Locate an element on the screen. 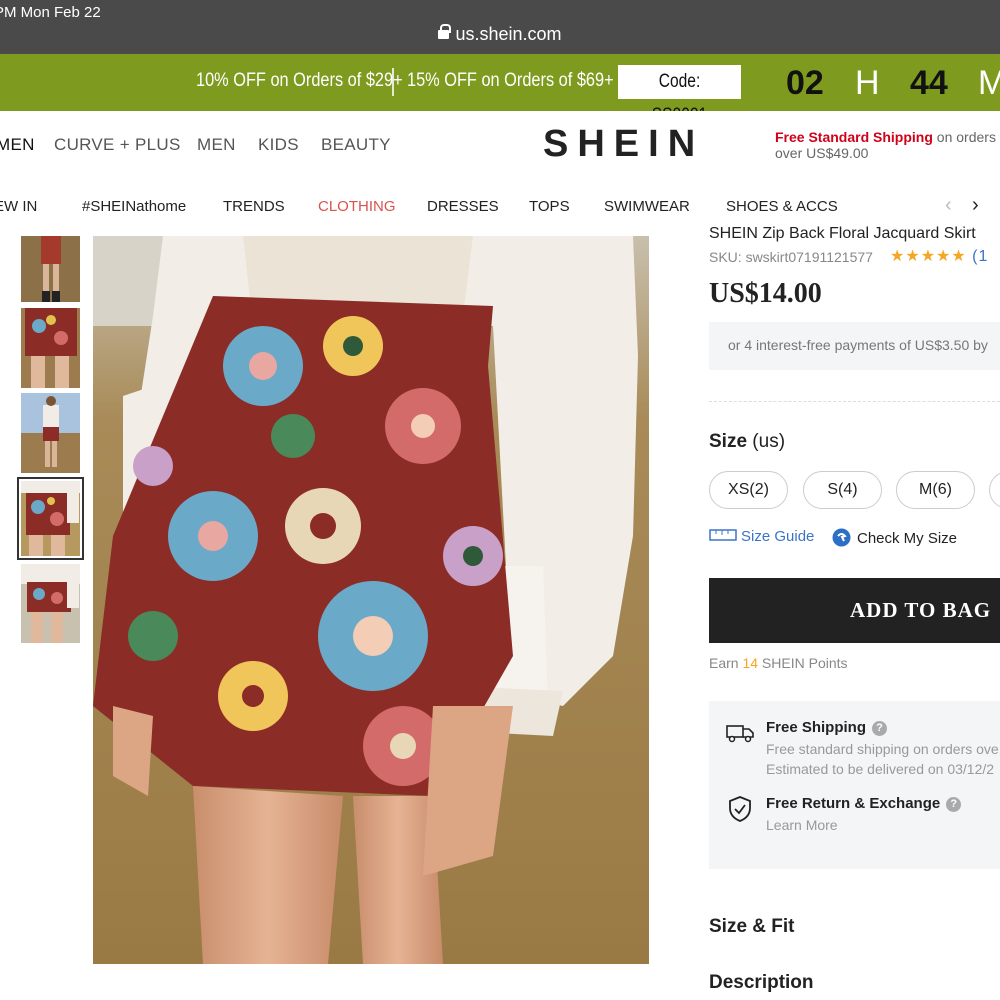 This screenshot has height=1000, width=1000. cat-new-in: EW IN is located at coordinates (18, 206).